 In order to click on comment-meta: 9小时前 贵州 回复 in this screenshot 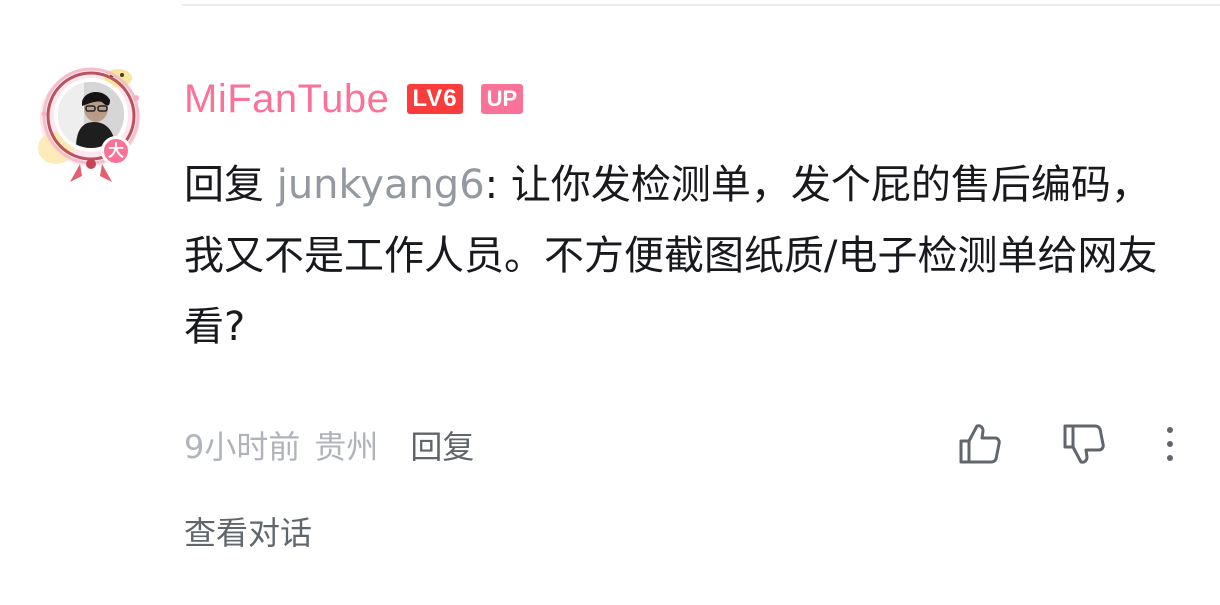, I will do `click(329, 445)`.